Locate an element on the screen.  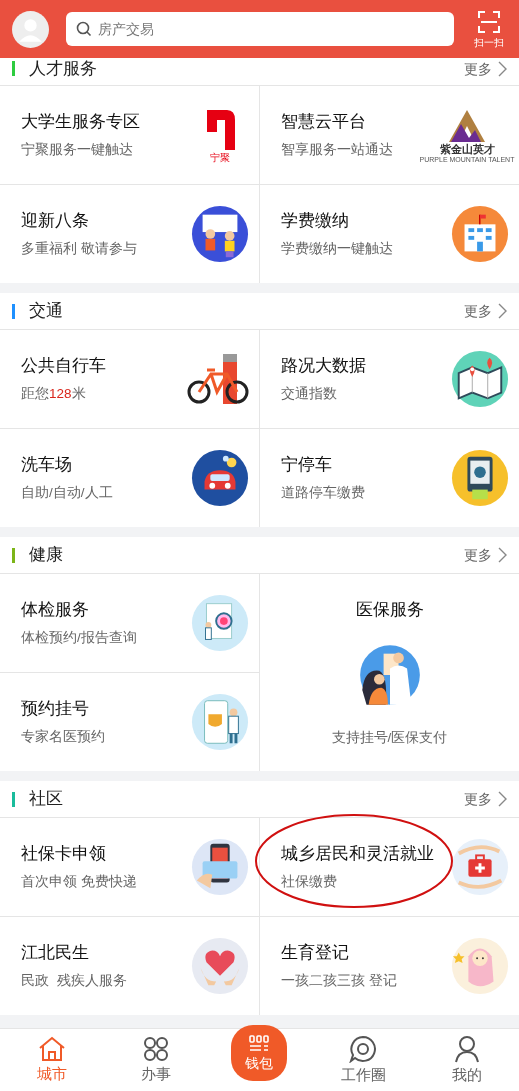
tile-title: 学费缴纳 is located at coordinates (315, 221).